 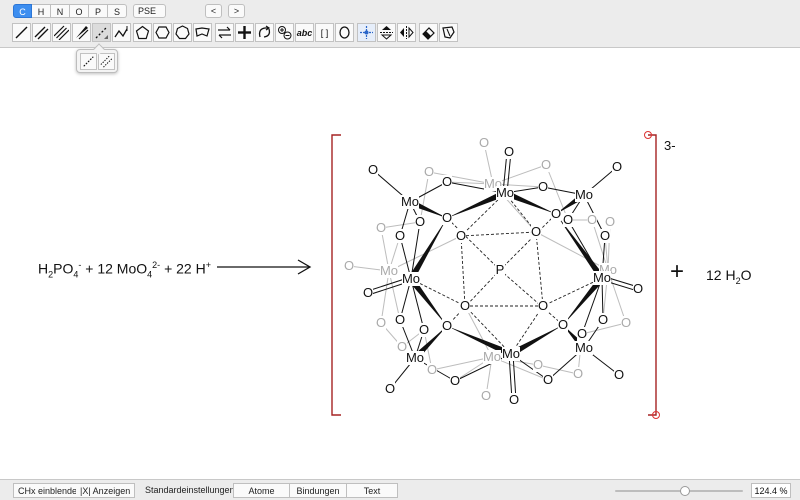 What do you see at coordinates (685, 491) in the screenshot?
I see `zoom-slider-knob` at bounding box center [685, 491].